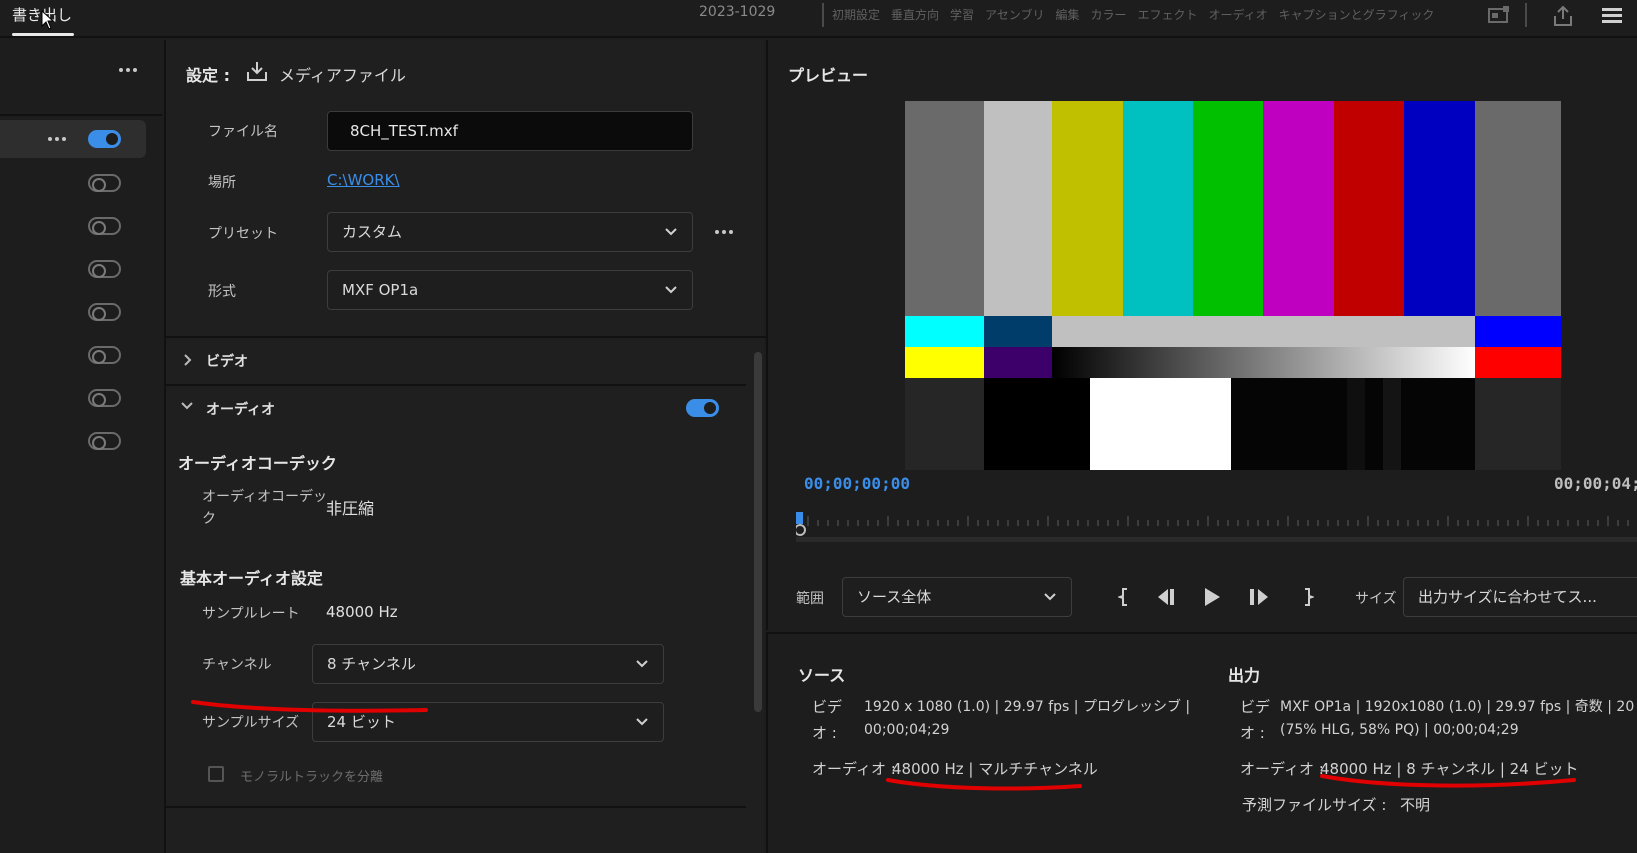 The image size is (1637, 853). Describe the element at coordinates (510, 232) in the screenshot. I see `preset-select: カスタム` at that location.